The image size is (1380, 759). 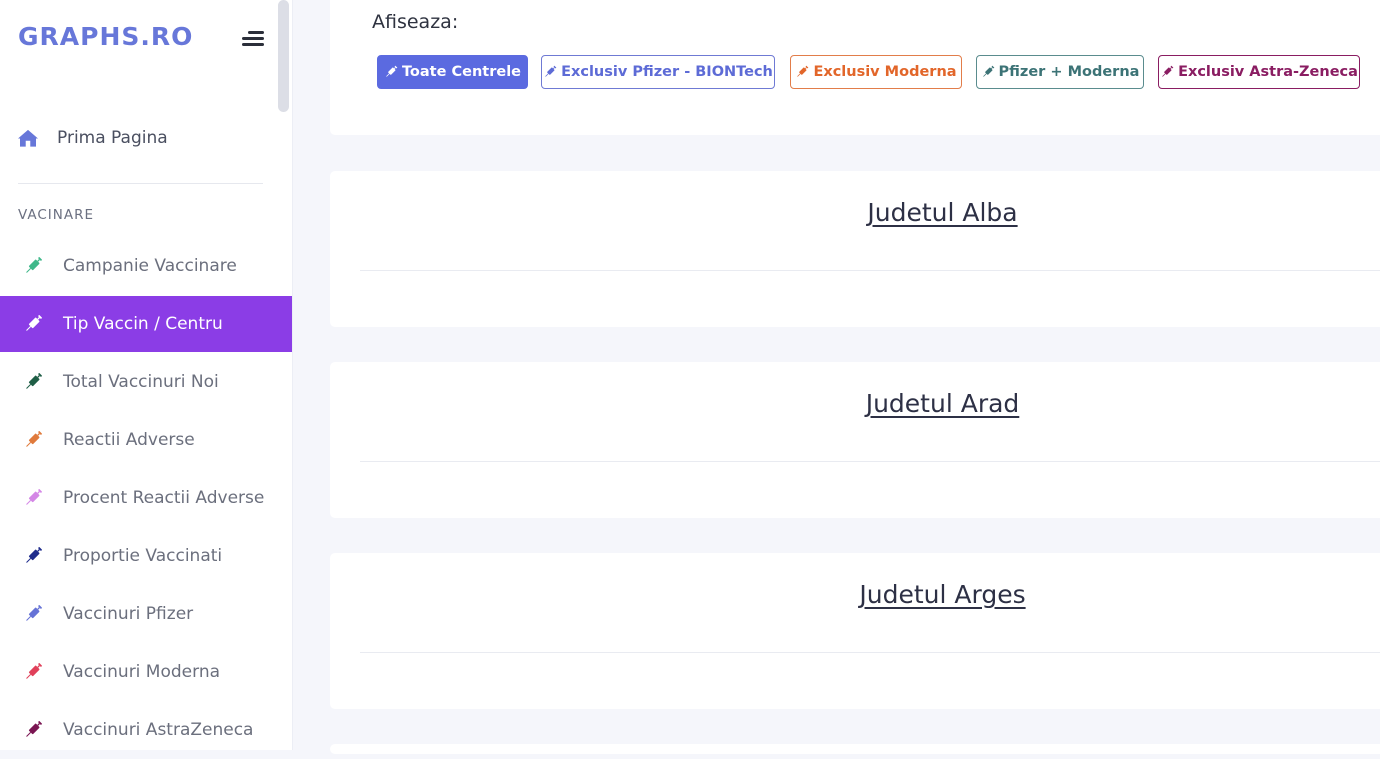 What do you see at coordinates (855, 594) in the screenshot?
I see `county-title-link: Judetul Arges` at bounding box center [855, 594].